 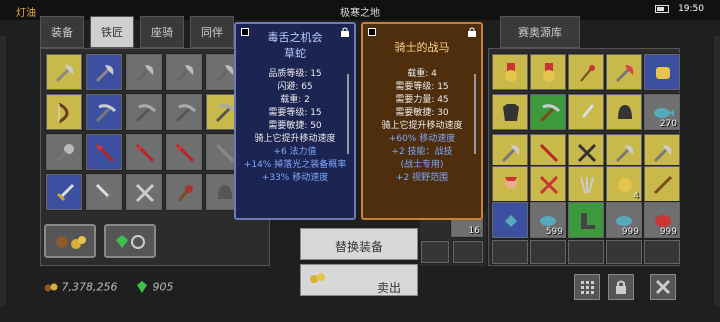 What do you see at coordinates (422, 139) in the screenshot?
I see `tooltip-bonus: +60% 移动速度` at bounding box center [422, 139].